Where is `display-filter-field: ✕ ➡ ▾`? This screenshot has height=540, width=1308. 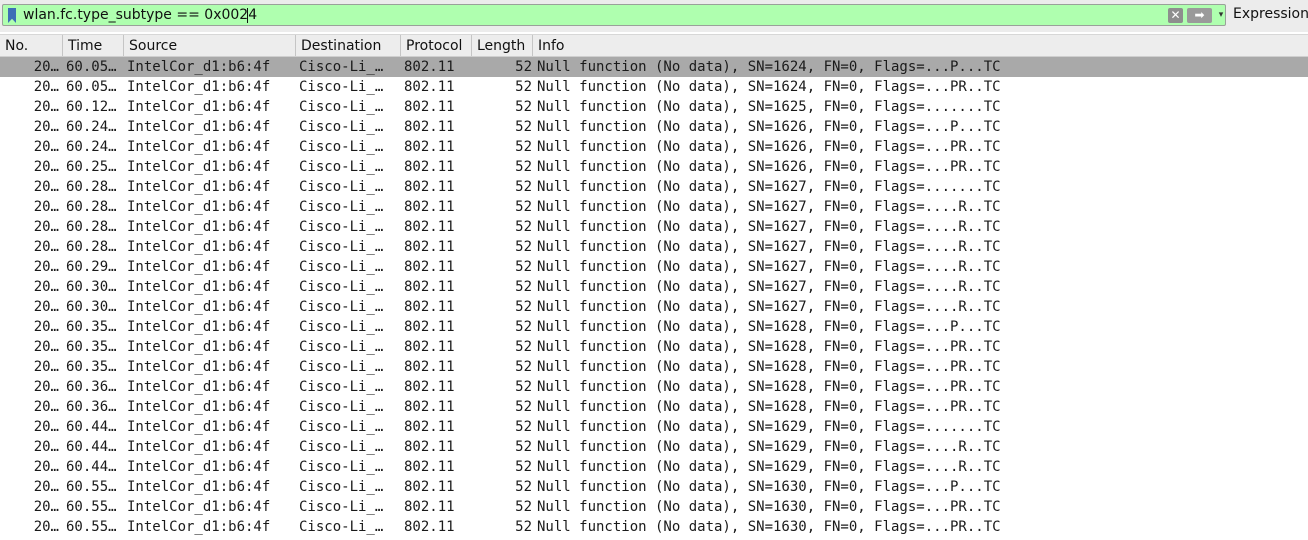
display-filter-field: ✕ ➡ ▾ is located at coordinates (614, 15).